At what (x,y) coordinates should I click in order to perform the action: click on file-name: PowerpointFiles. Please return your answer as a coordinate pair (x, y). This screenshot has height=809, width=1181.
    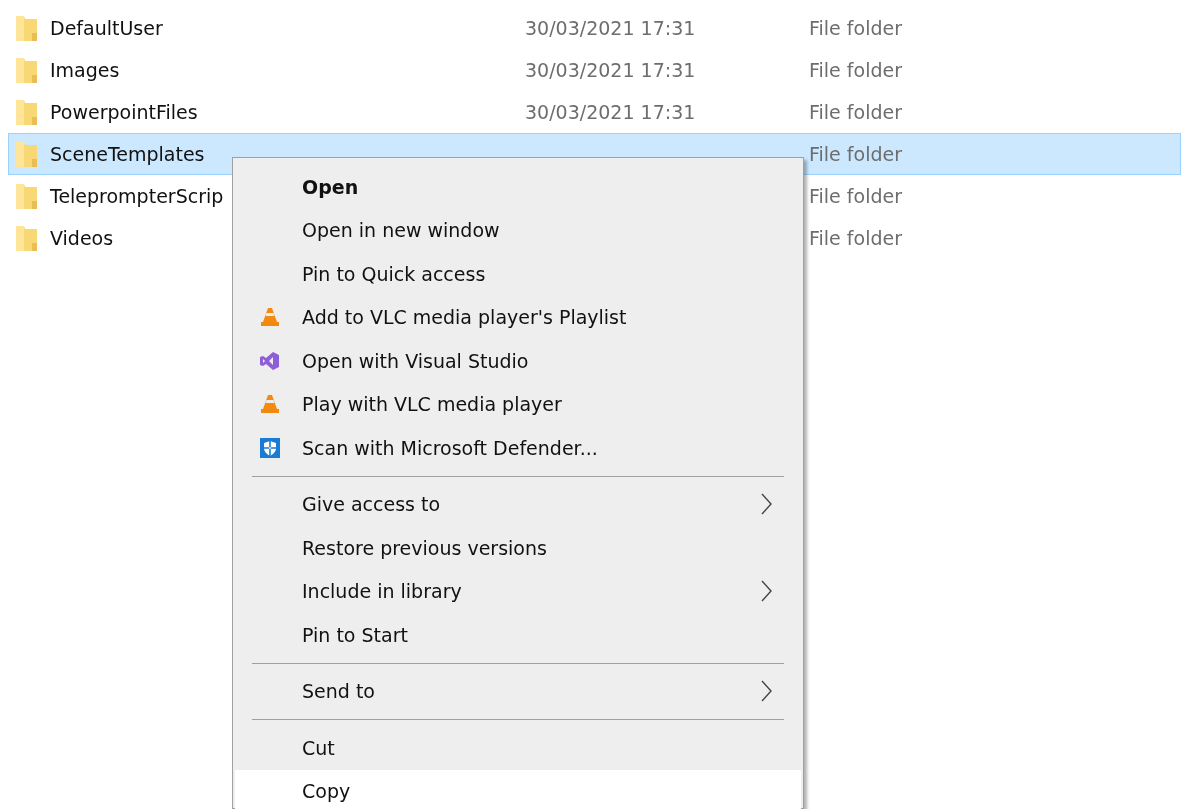
    Looking at the image, I should click on (124, 112).